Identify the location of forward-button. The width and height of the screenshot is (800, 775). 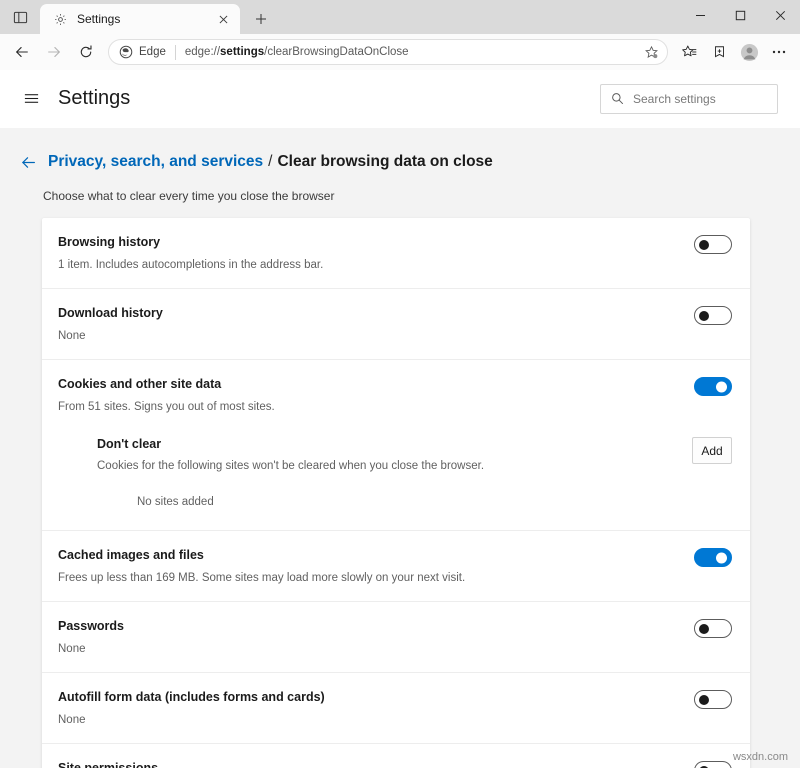
(54, 52).